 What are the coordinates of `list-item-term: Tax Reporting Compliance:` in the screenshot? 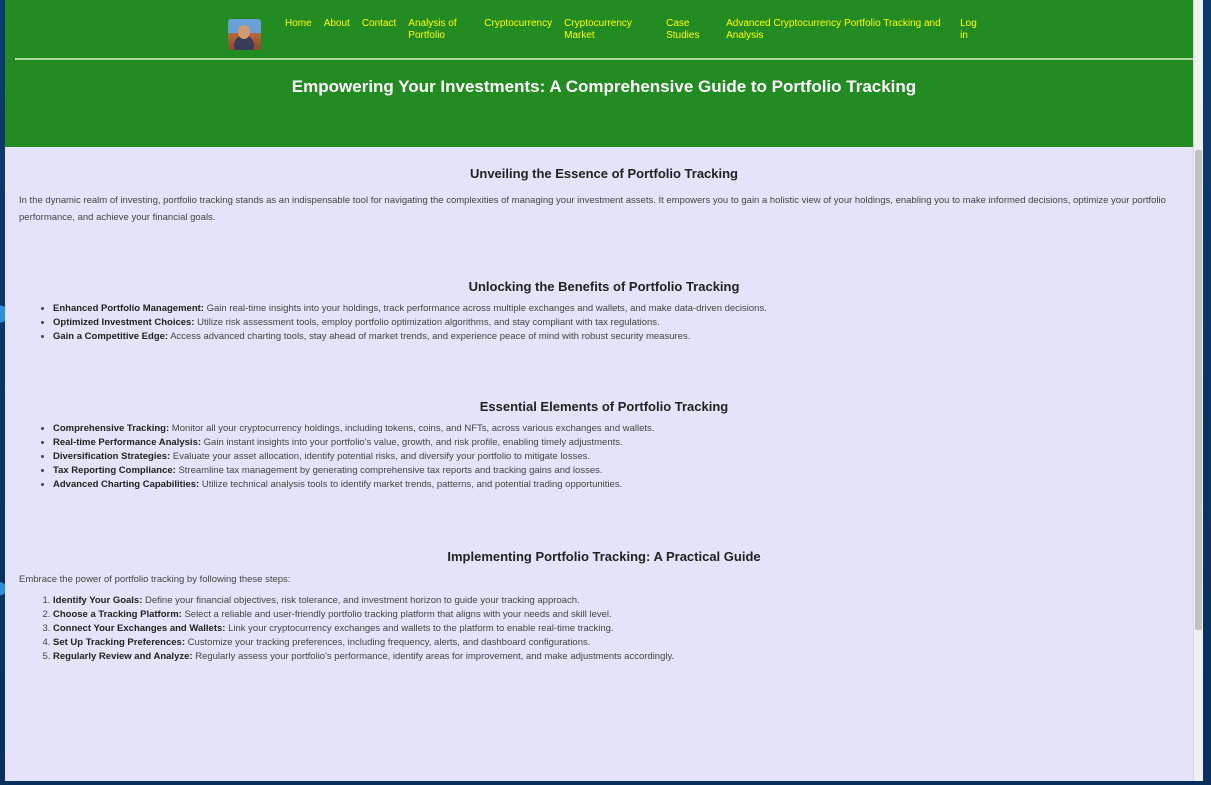 It's located at (114, 470).